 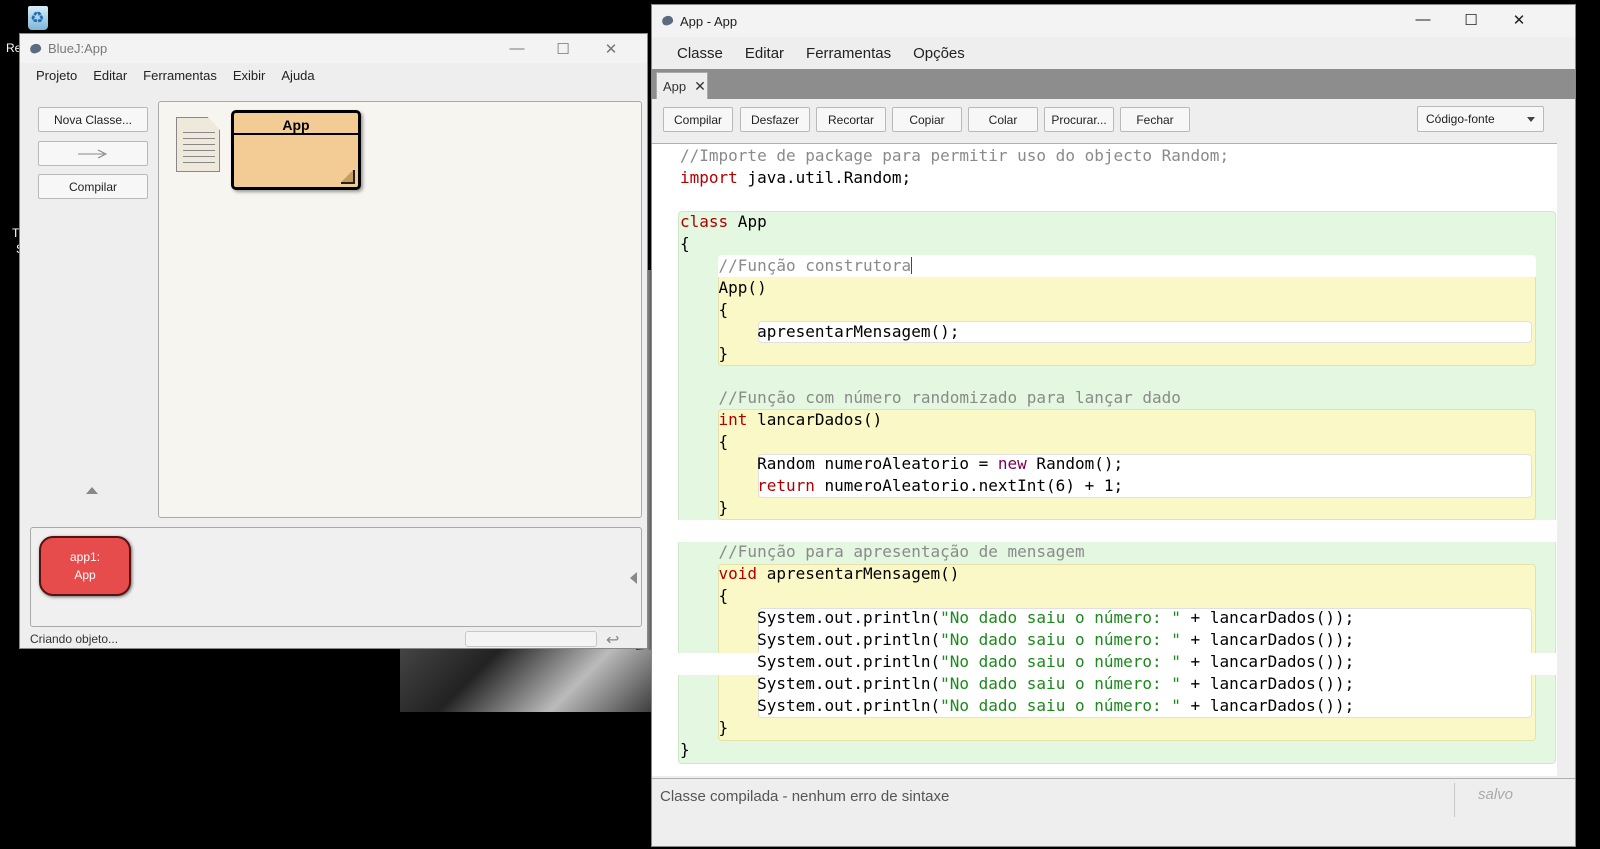 I want to click on tab-app: App ✕, so click(x=682, y=85).